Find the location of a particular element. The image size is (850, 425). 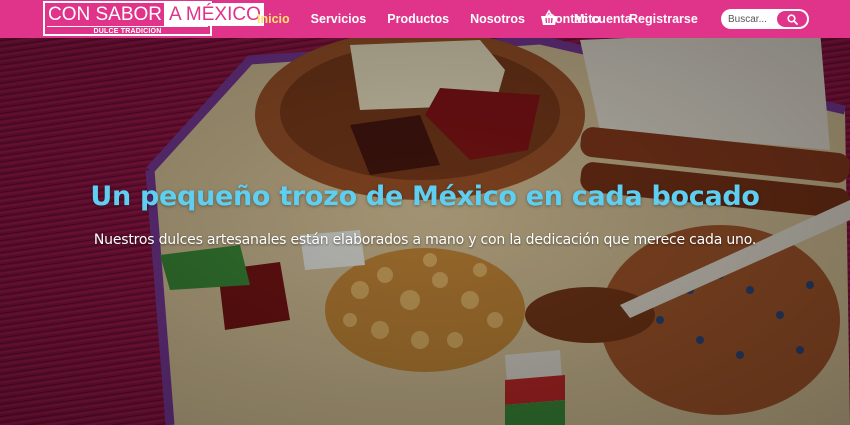

search-button is located at coordinates (792, 19).